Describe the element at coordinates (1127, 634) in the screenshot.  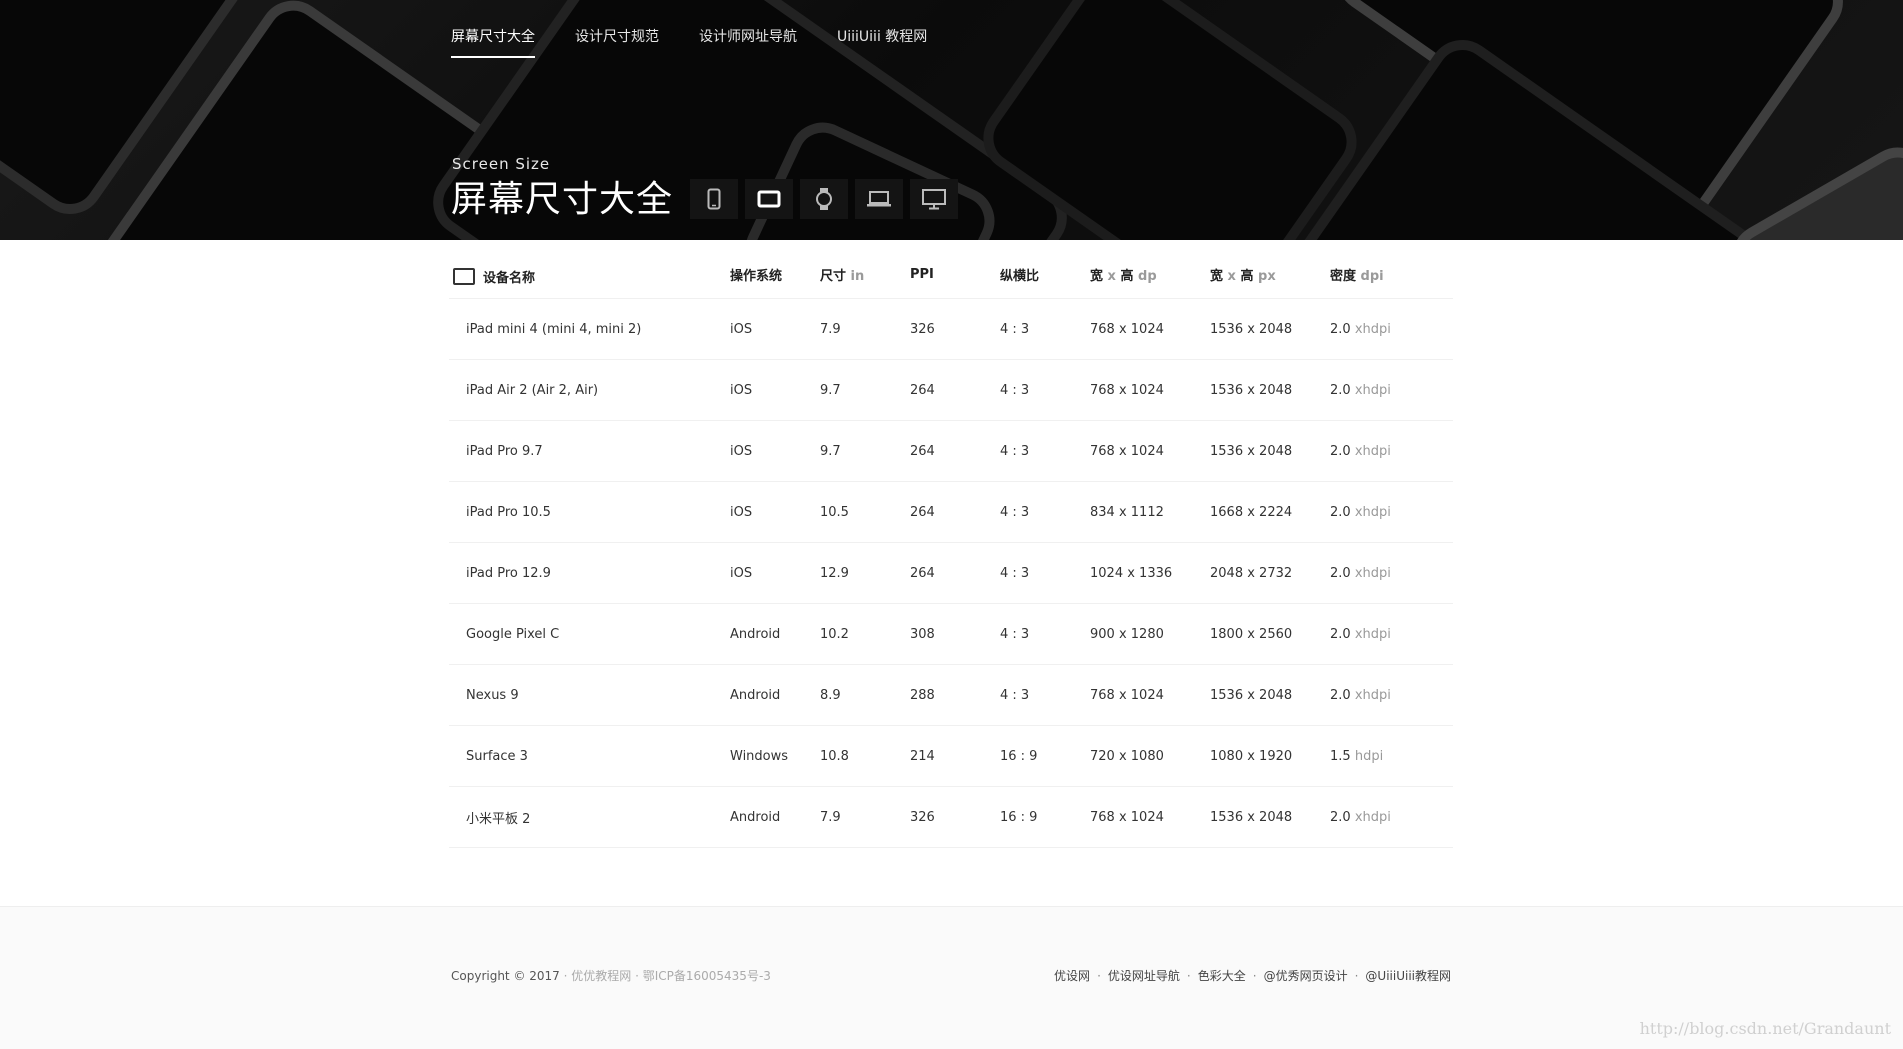
I see `cell-dp: 900 x 1280` at that location.